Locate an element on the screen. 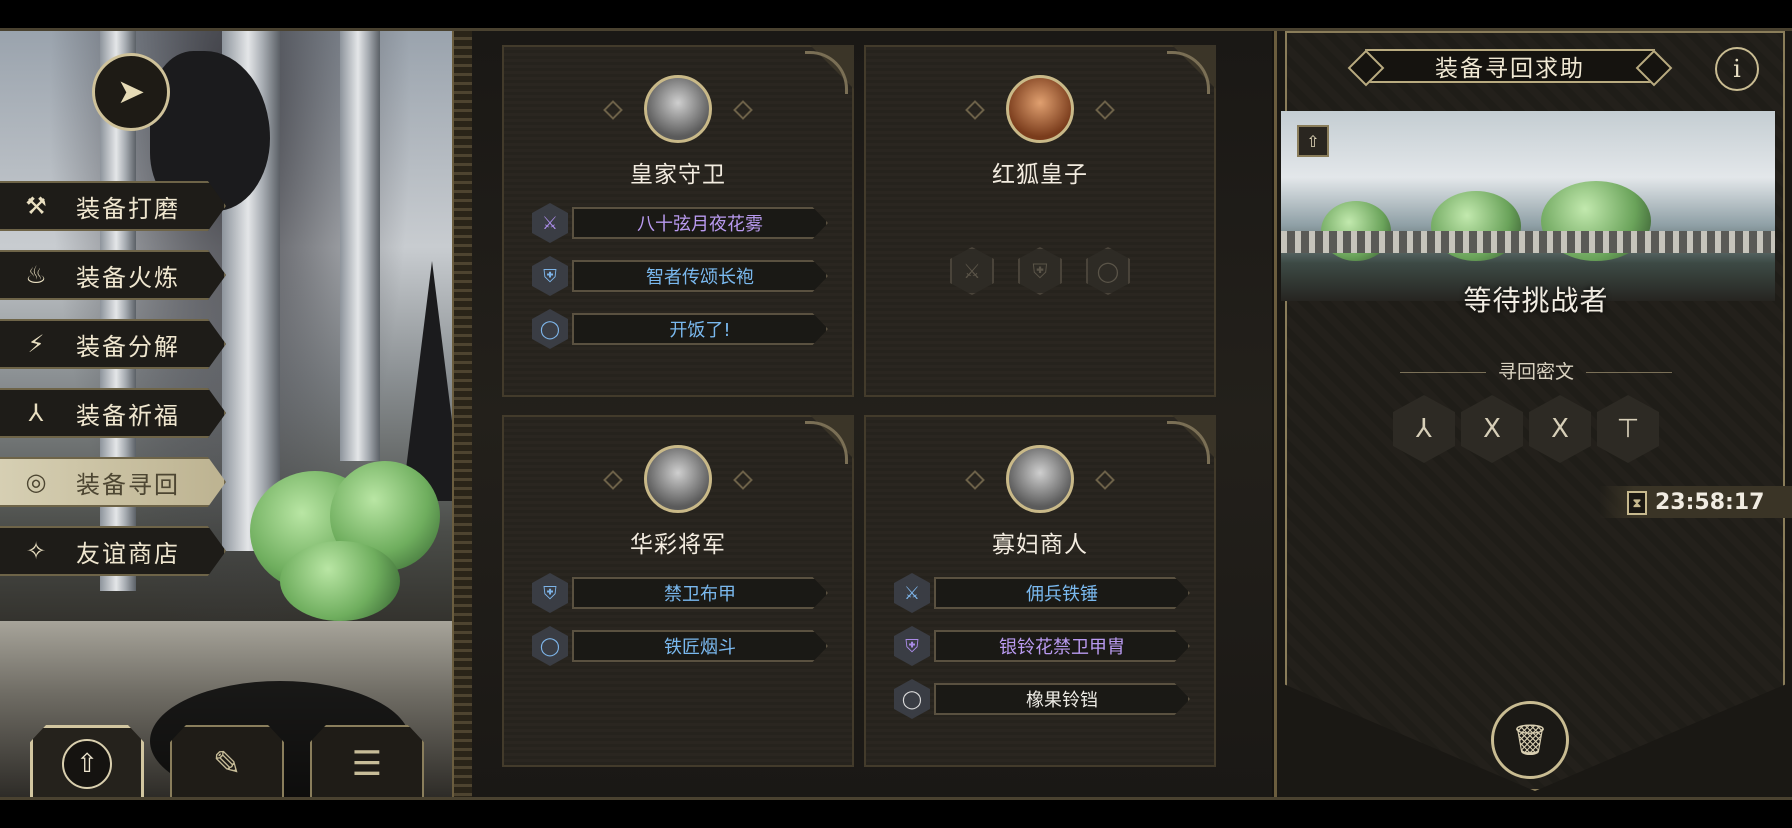 Image resolution: width=1792 pixels, height=828 pixels. menu-item: ⚒ 装备打磨 is located at coordinates (113, 206).